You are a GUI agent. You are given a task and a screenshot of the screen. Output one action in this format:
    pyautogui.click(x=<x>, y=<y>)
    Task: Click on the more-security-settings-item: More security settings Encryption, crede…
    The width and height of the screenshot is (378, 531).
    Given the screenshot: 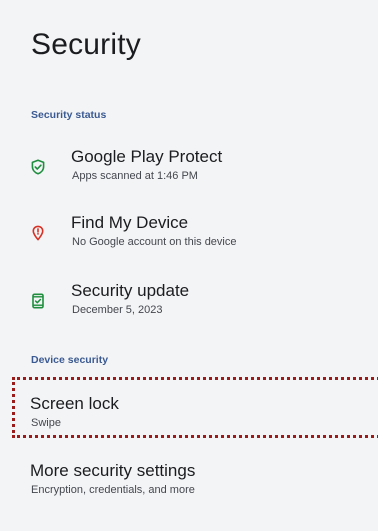 What is the action you would take?
    pyautogui.click(x=189, y=485)
    